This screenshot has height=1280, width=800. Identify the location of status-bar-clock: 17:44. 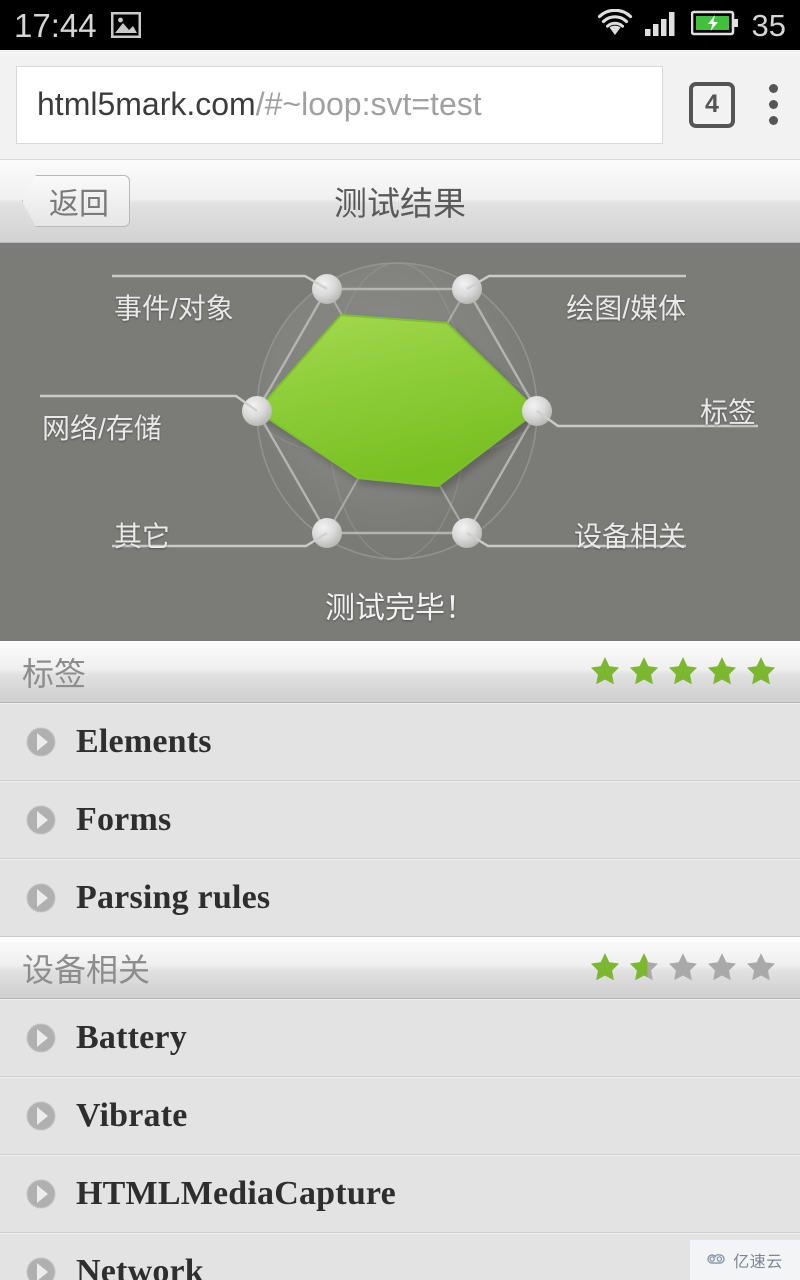
(55, 25).